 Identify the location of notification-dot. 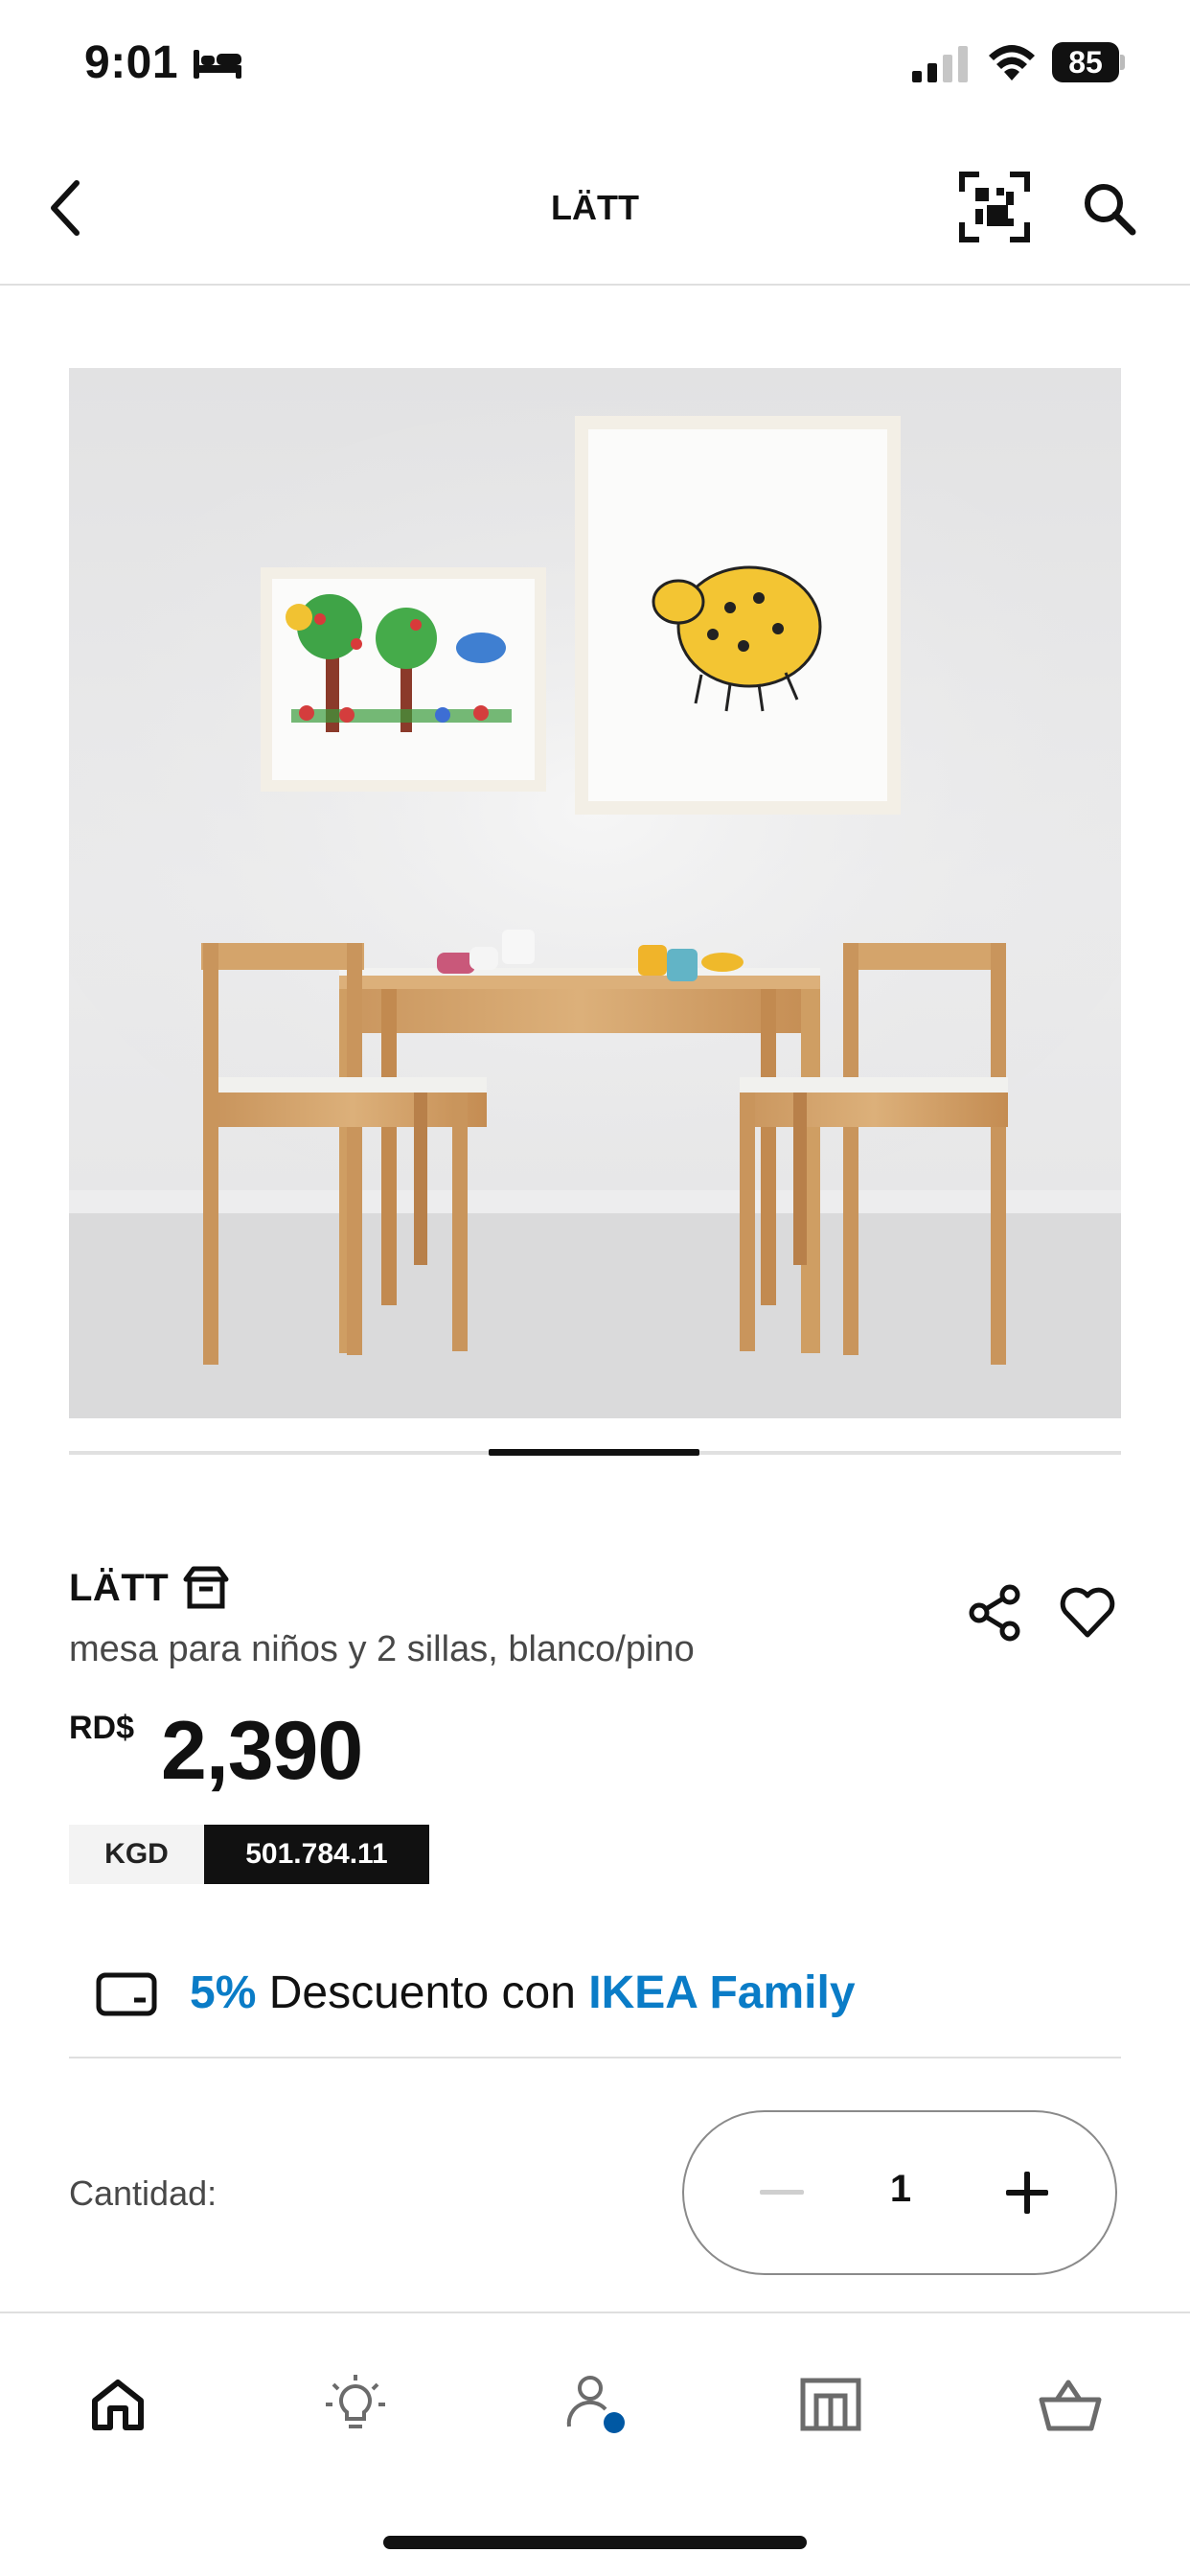
(615, 2422).